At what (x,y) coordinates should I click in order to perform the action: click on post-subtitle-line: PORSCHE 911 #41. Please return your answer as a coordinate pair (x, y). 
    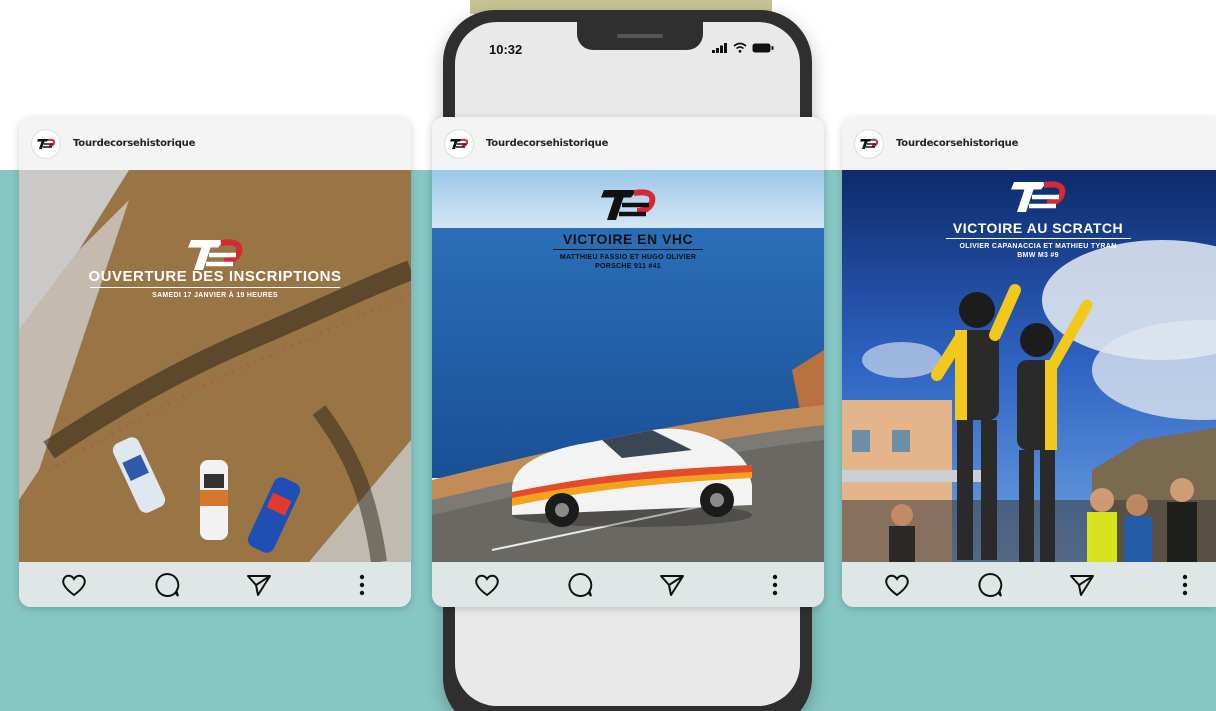
    Looking at the image, I should click on (628, 266).